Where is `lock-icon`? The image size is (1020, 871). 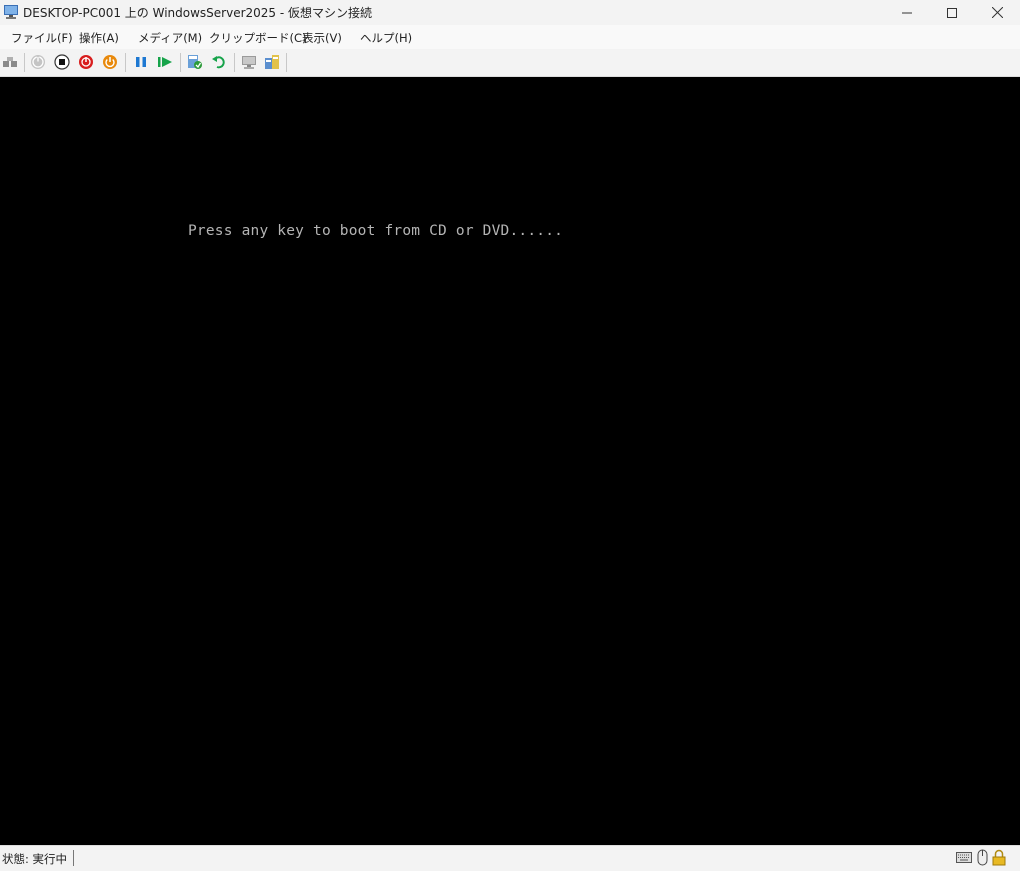 lock-icon is located at coordinates (999, 857).